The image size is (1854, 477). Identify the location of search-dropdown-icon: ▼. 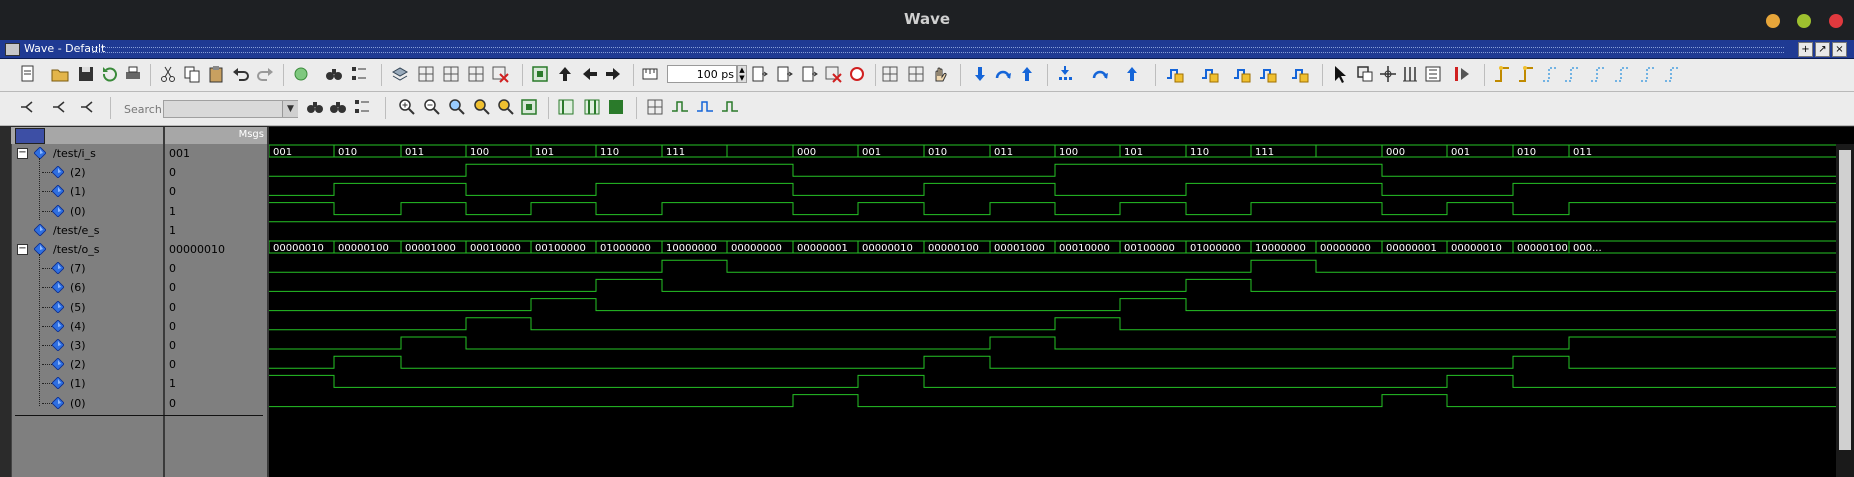
(290, 109).